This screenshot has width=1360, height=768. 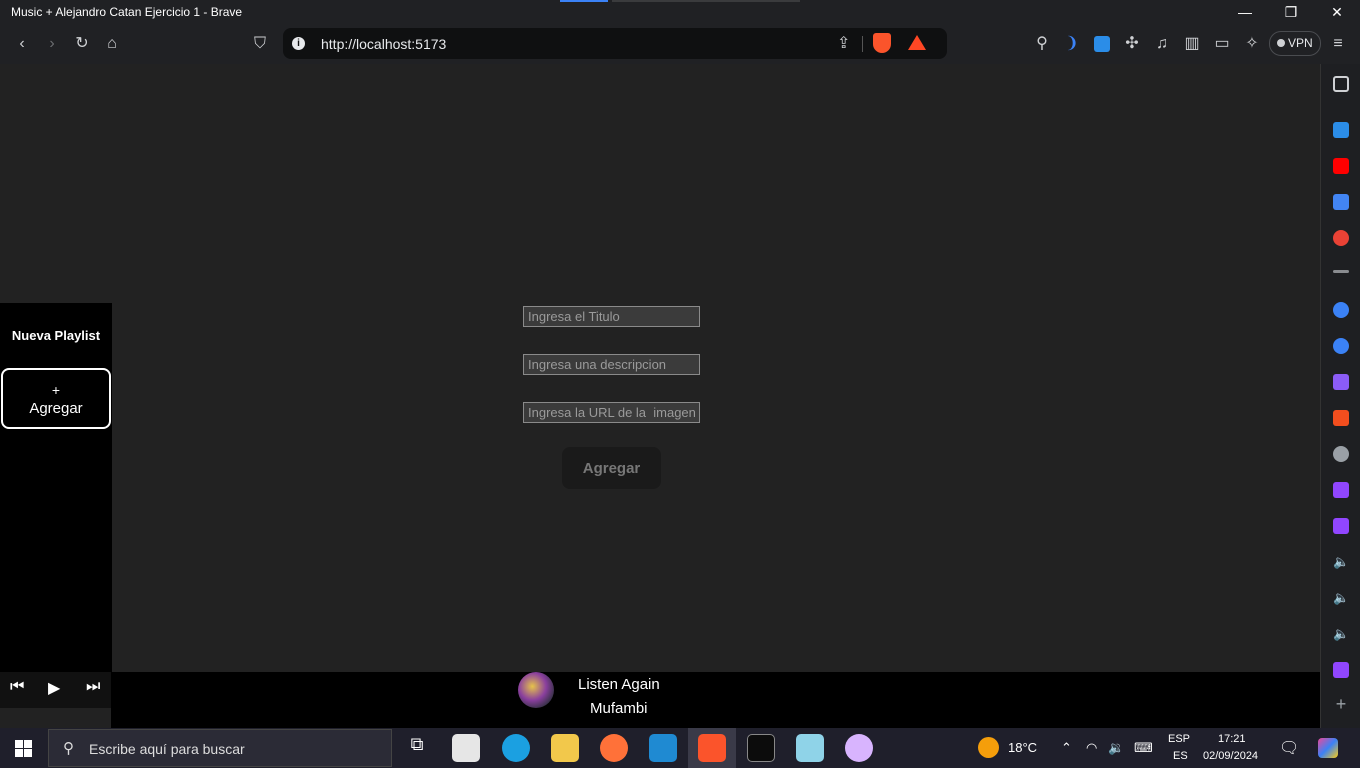 What do you see at coordinates (1341, 84) in the screenshot?
I see `sidebar-panel-icon` at bounding box center [1341, 84].